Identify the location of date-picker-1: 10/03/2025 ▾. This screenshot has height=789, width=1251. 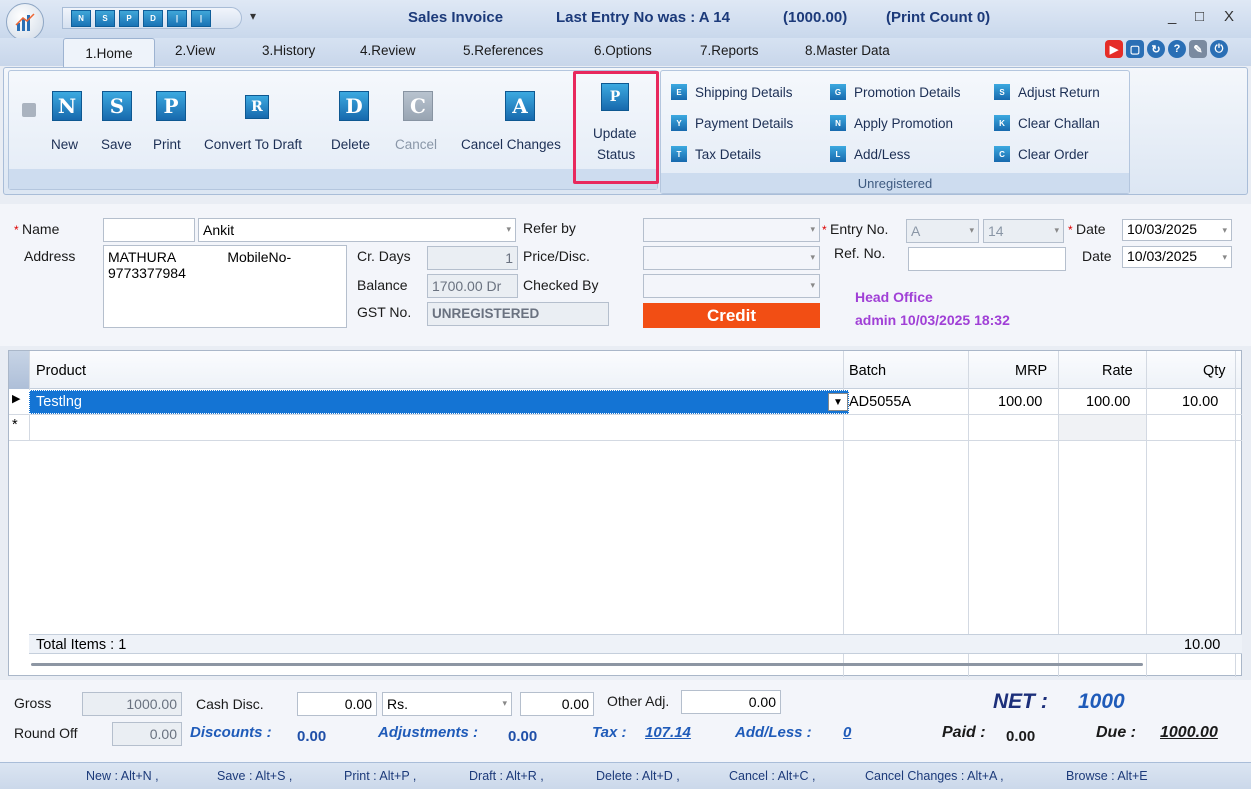
(1177, 230).